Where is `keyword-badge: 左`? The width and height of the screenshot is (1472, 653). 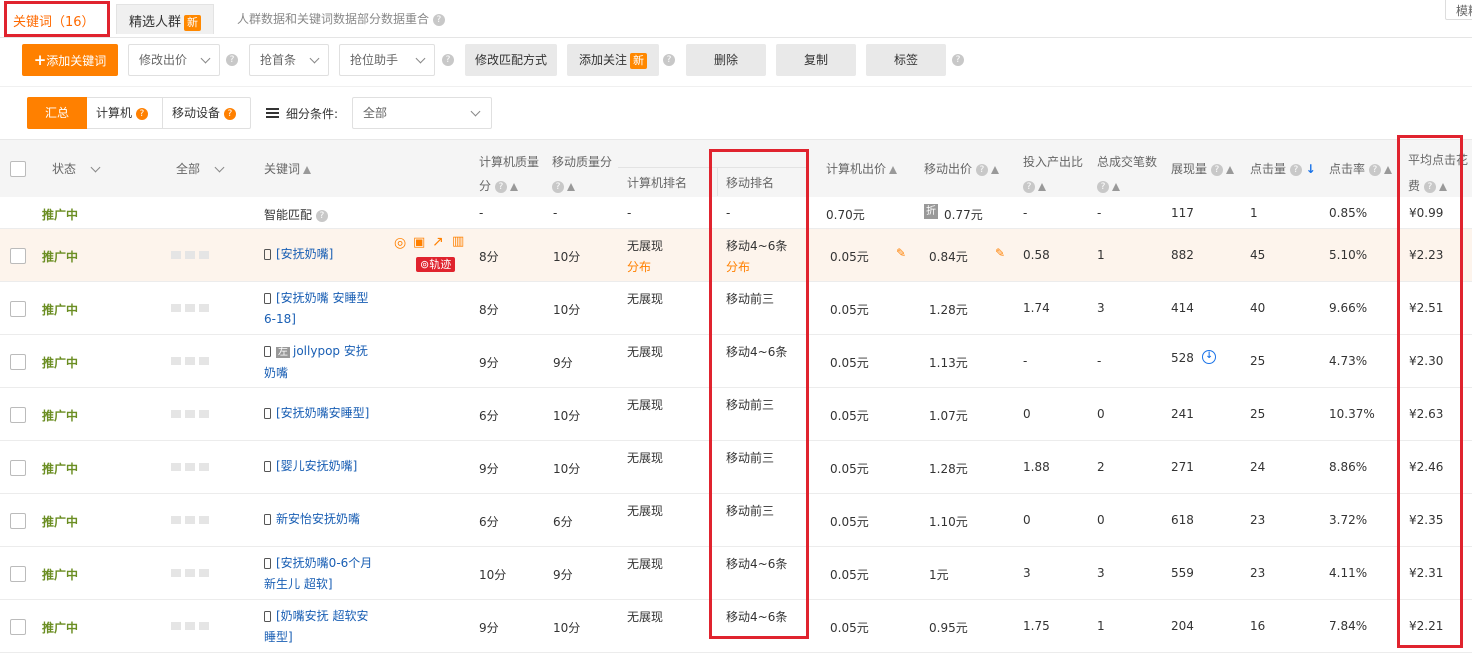 keyword-badge: 左 is located at coordinates (283, 352).